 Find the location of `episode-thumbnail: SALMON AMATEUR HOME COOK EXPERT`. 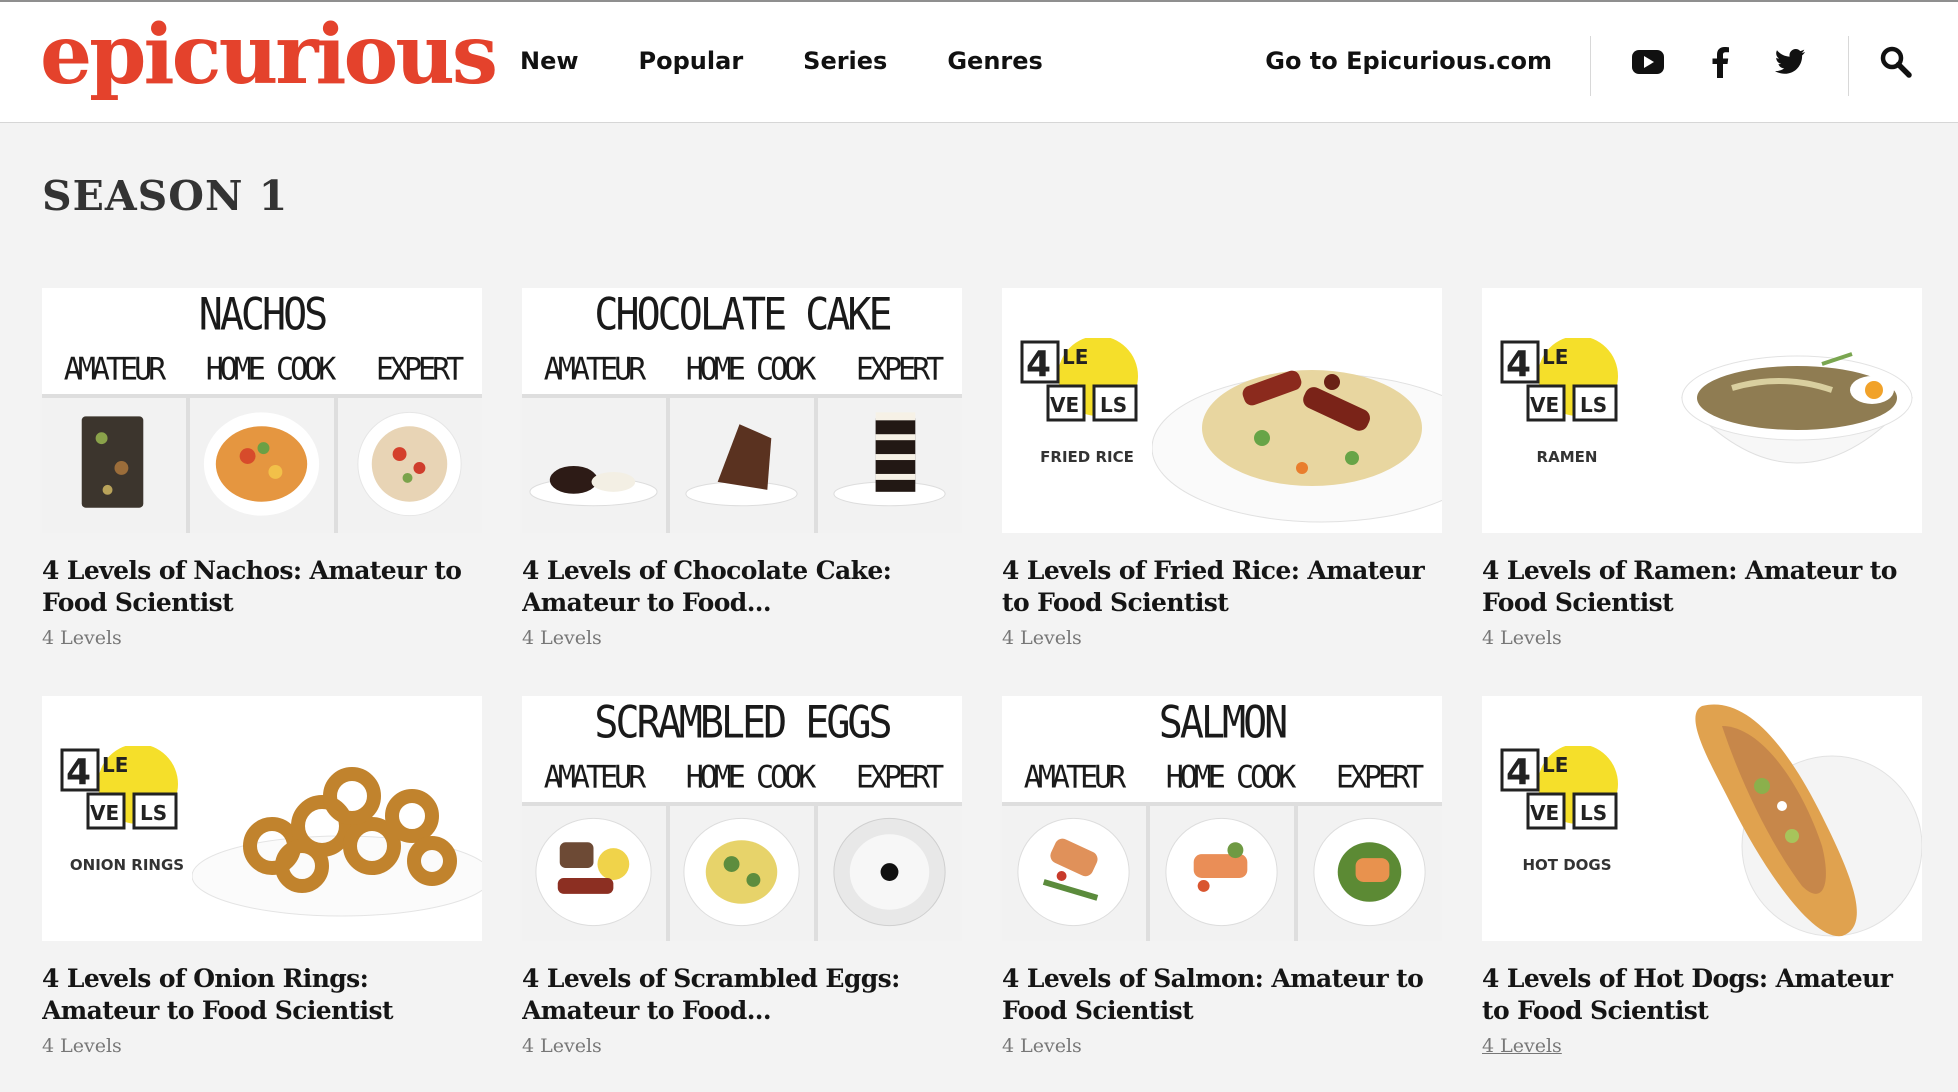

episode-thumbnail: SALMON AMATEUR HOME COOK EXPERT is located at coordinates (1222, 818).